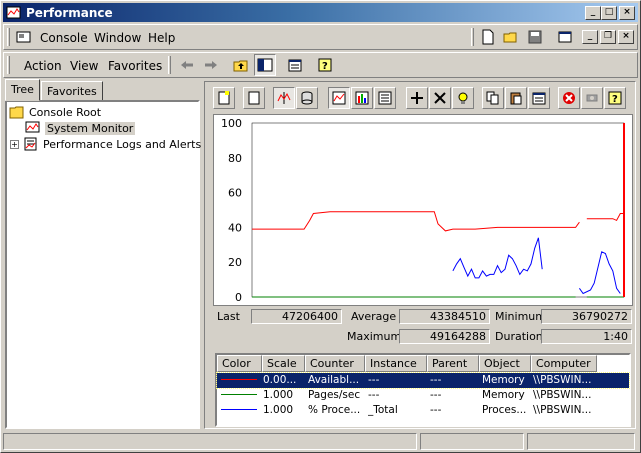  What do you see at coordinates (296, 316) in the screenshot?
I see `last-value: 47206400` at bounding box center [296, 316].